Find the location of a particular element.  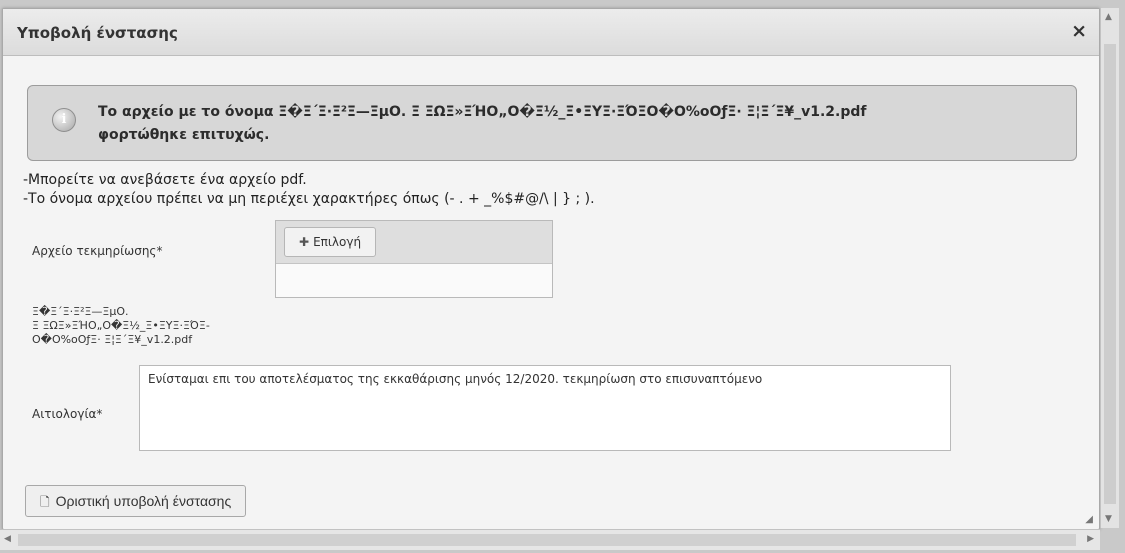

scroll-left-icon: ◀ is located at coordinates (7, 539).